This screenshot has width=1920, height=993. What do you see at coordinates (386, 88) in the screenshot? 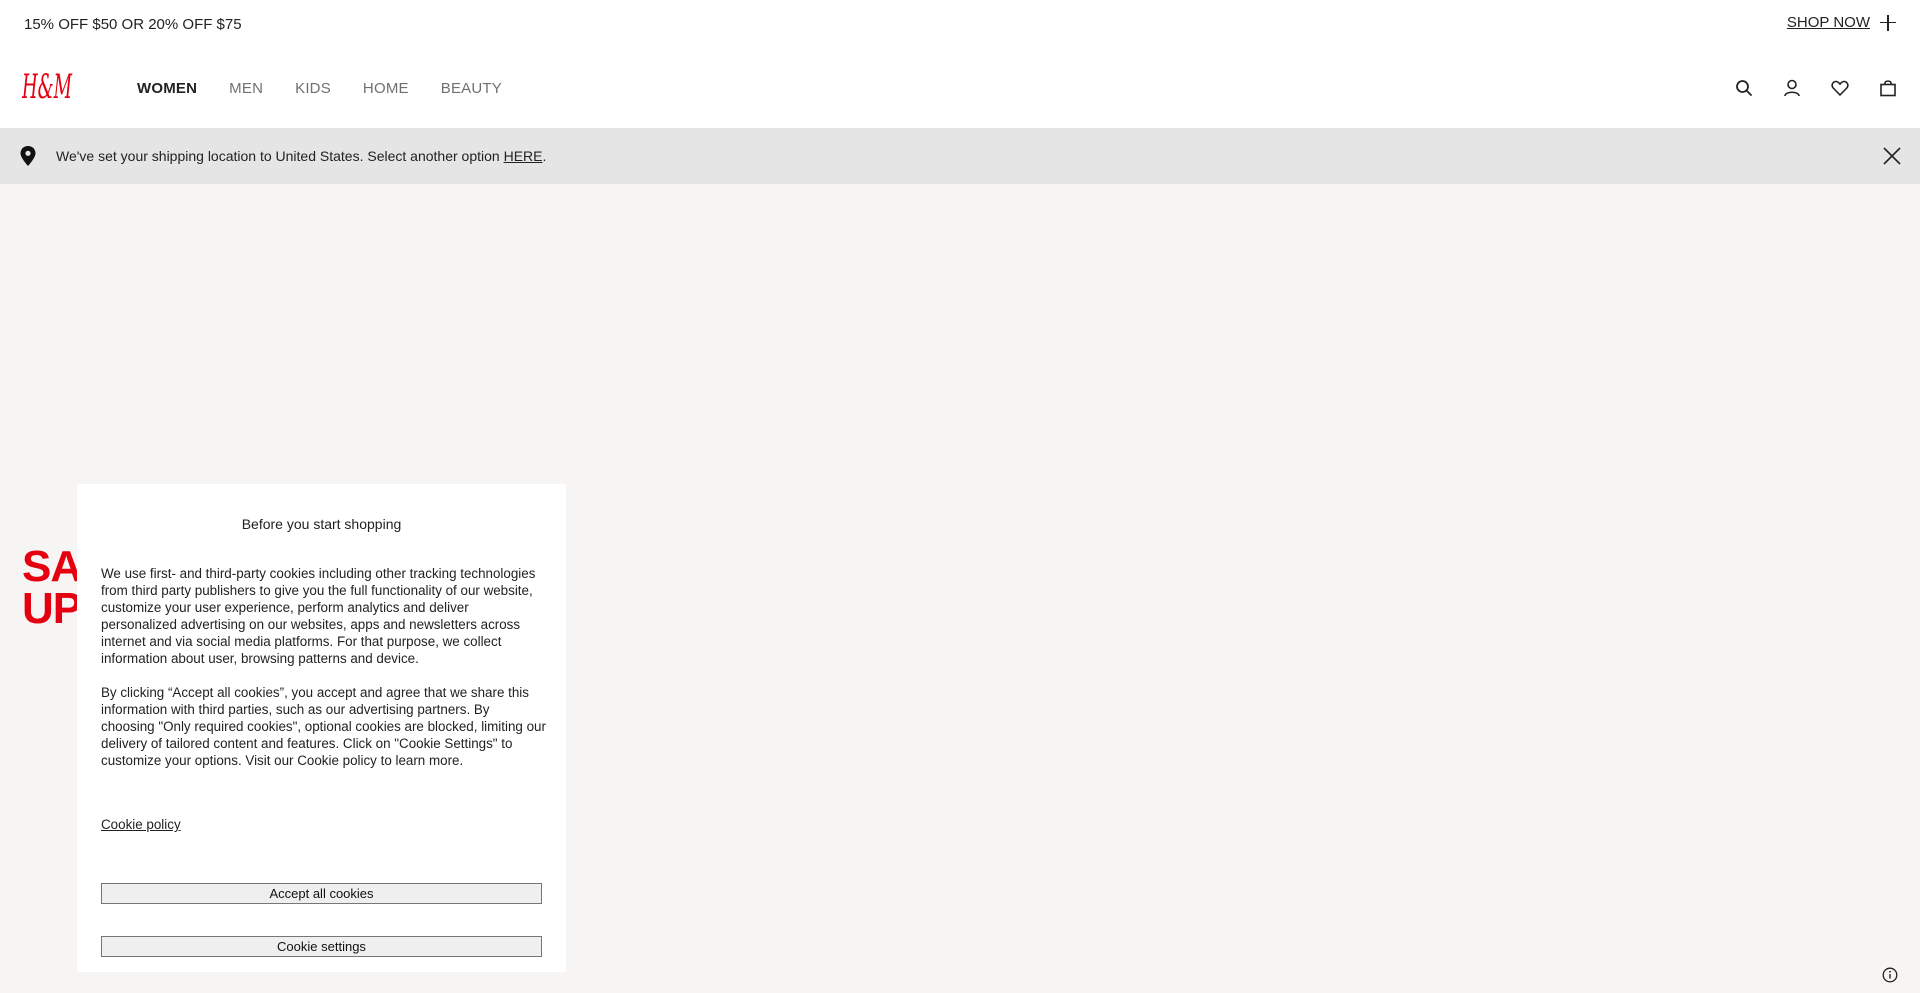
I see `nav-home: HOME` at bounding box center [386, 88].